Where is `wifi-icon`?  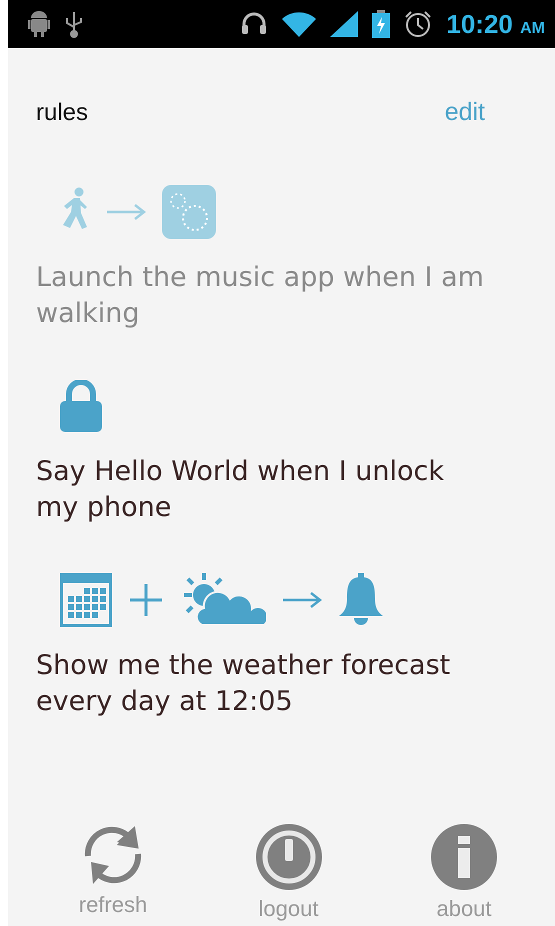 wifi-icon is located at coordinates (299, 24).